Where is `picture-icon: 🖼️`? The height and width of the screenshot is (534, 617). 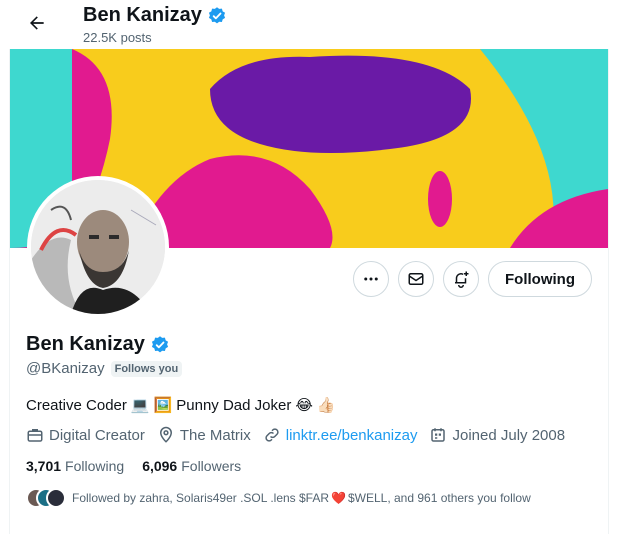
picture-icon: 🖼️ is located at coordinates (163, 405).